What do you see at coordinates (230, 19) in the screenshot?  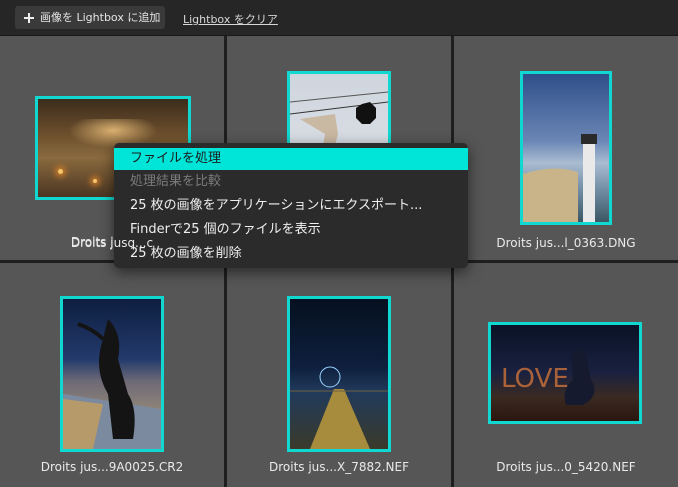 I see `clear-lightbox-link: Lightbox をクリア` at bounding box center [230, 19].